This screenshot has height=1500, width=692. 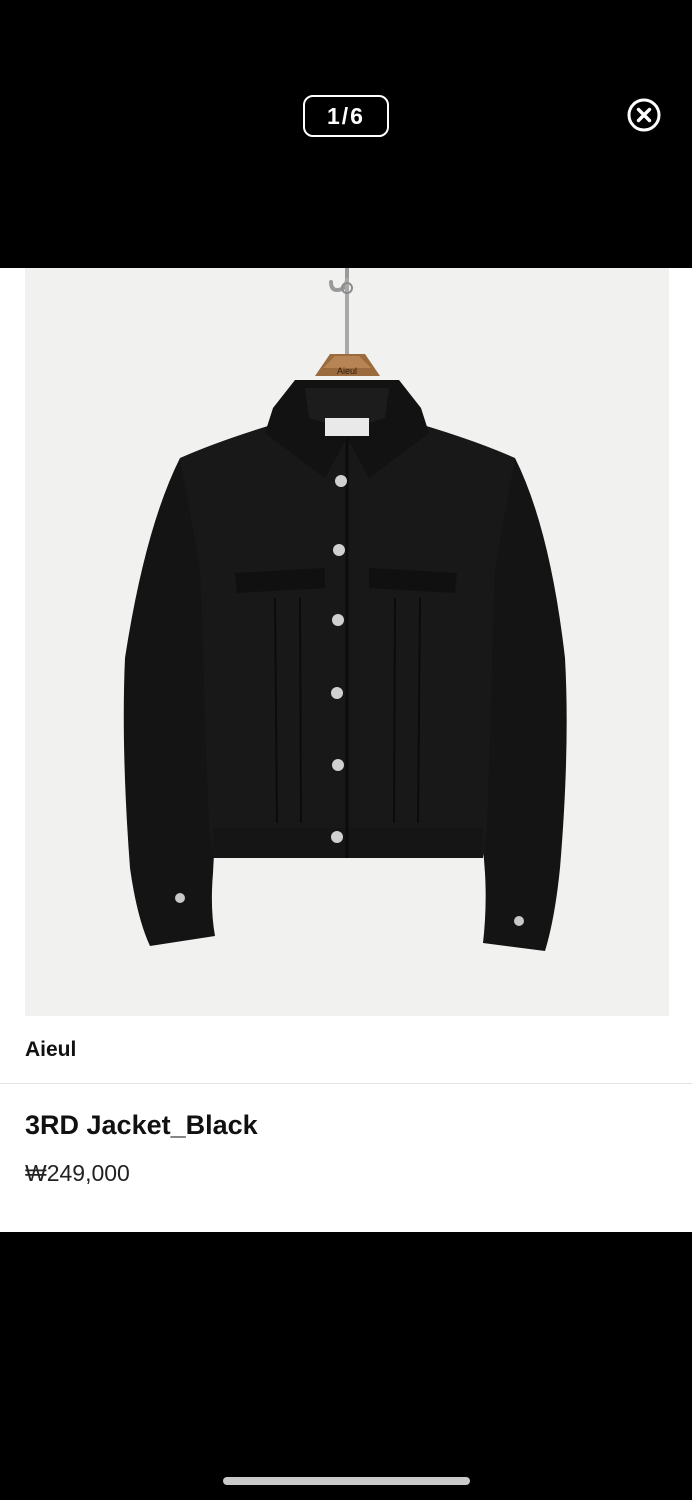 I want to click on product-price: ₩249,000, so click(x=77, y=1173).